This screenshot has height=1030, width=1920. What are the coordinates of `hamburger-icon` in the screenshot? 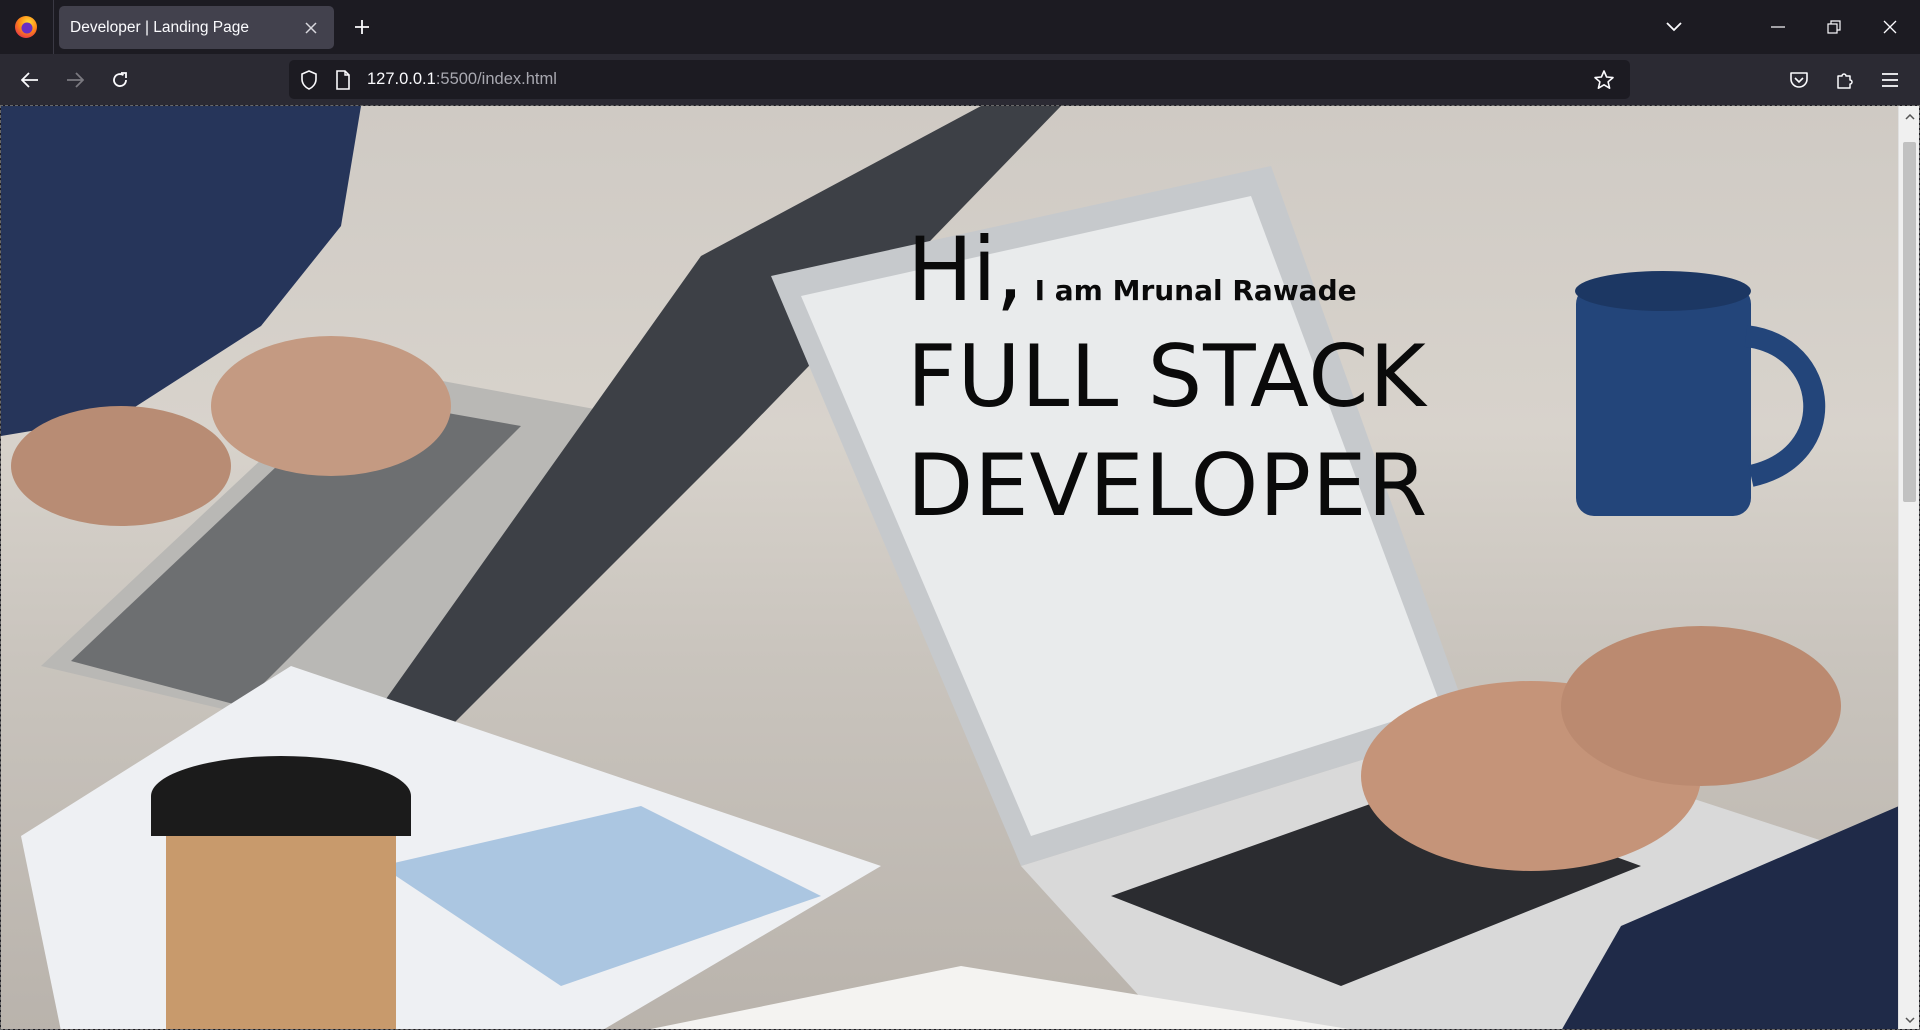 It's located at (1890, 80).